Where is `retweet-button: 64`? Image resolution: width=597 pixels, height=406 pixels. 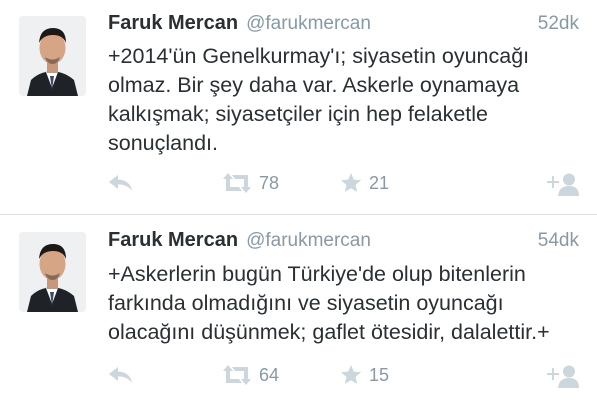 retweet-button: 64 is located at coordinates (250, 375).